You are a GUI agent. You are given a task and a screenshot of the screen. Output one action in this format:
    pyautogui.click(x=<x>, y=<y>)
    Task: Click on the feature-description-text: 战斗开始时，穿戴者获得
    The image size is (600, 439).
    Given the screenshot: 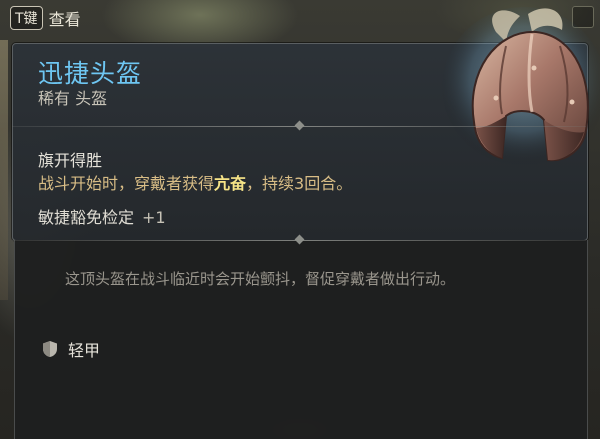 What is the action you would take?
    pyautogui.click(x=126, y=183)
    